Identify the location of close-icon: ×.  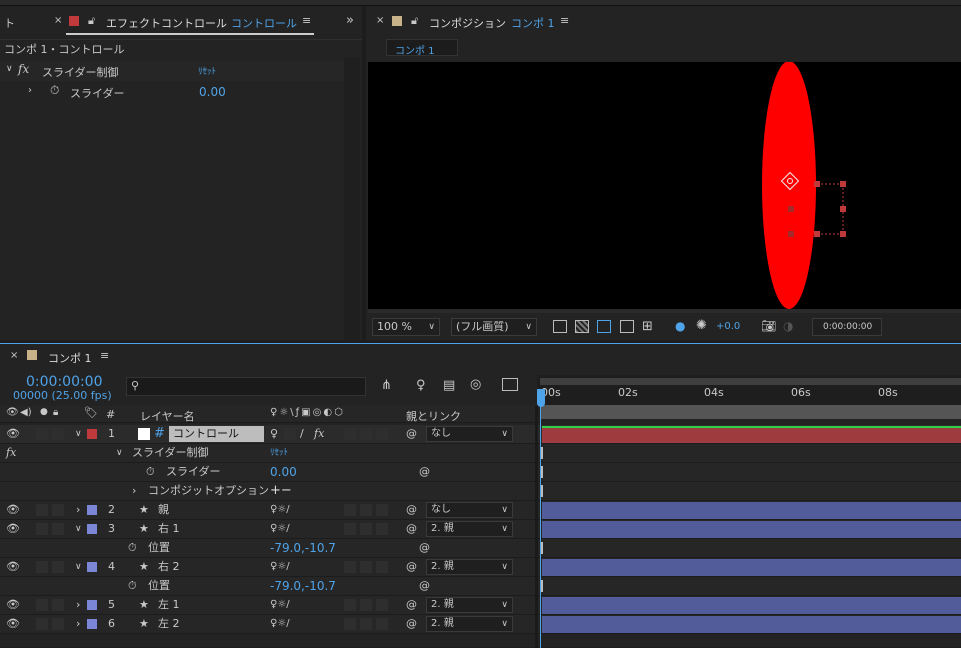
(14, 355).